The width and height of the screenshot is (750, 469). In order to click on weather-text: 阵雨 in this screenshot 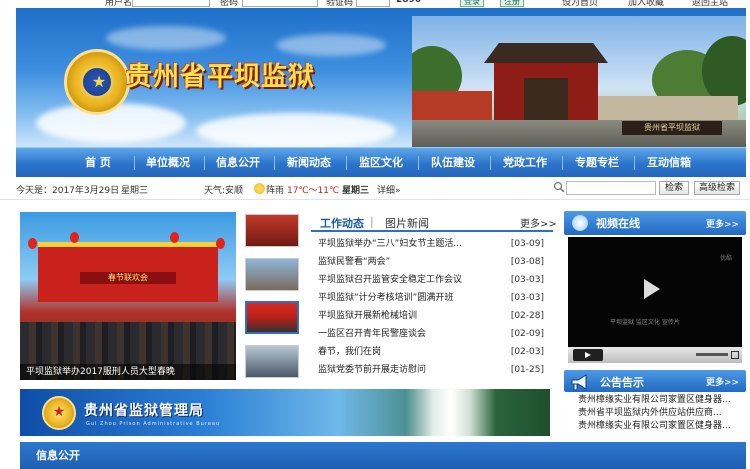, I will do `click(275, 191)`.